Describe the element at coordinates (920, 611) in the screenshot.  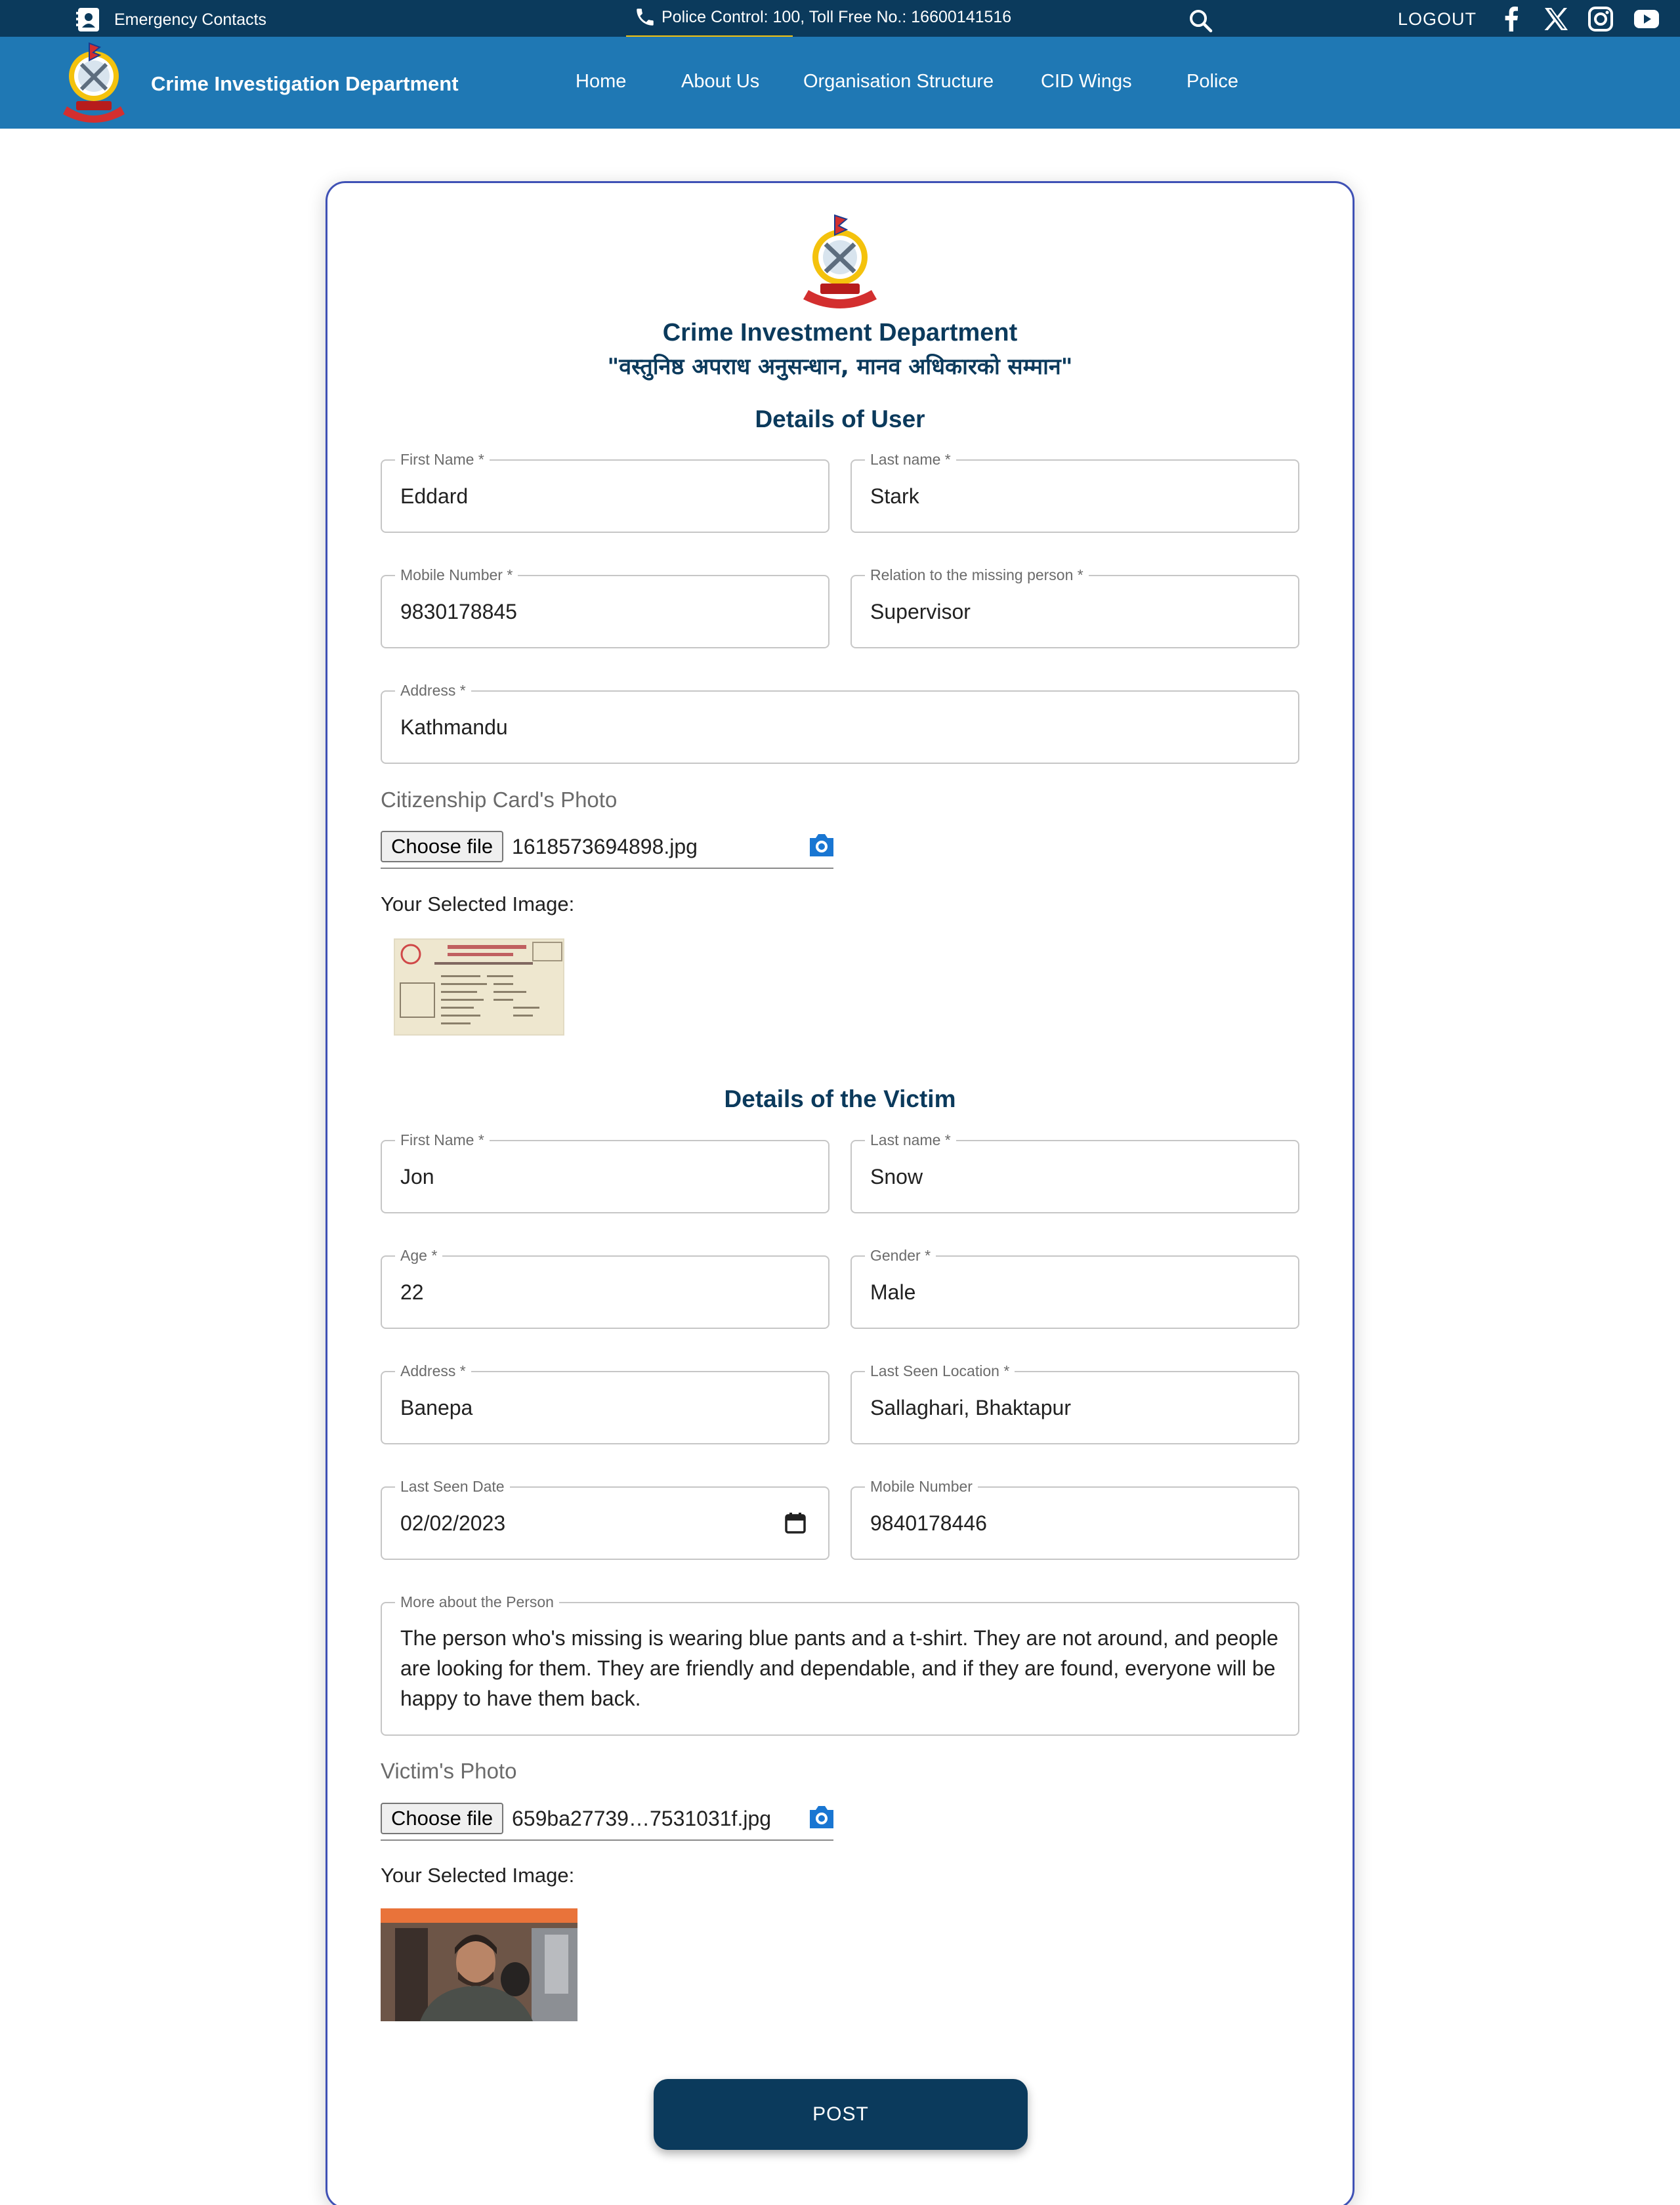
I see `field-value: Supervisor` at that location.